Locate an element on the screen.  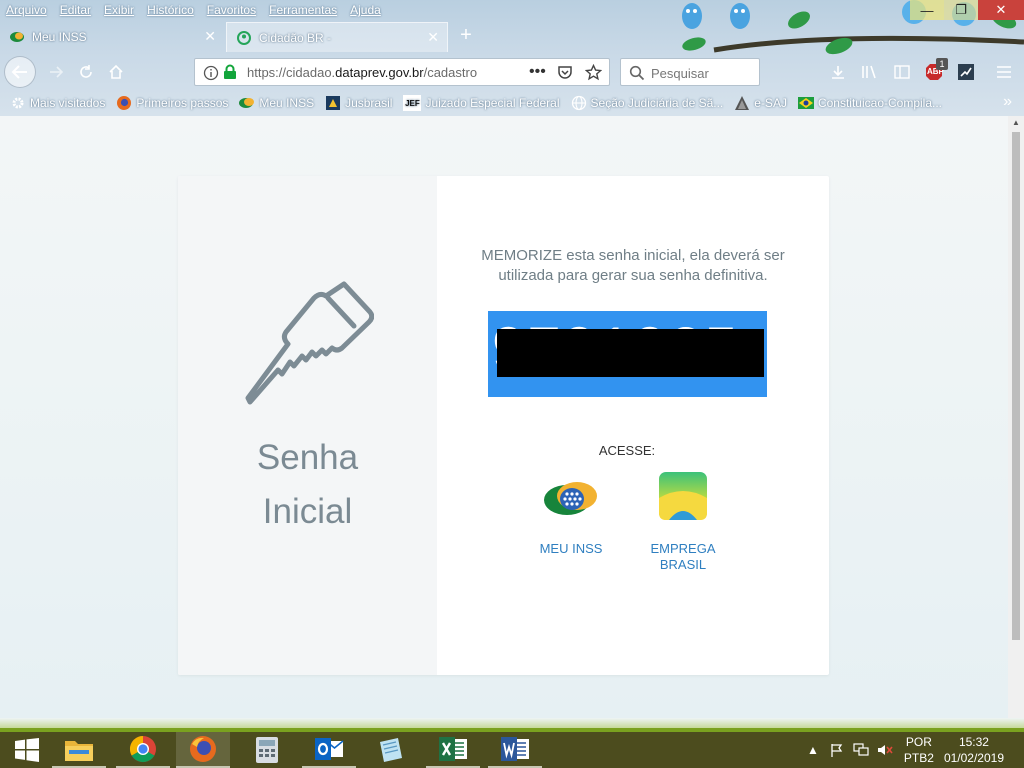
search-box: Pesquisar is located at coordinates (690, 72).